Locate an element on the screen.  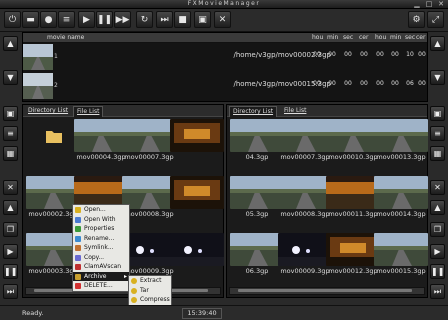
right-horizontal-scrollbar is located at coordinates (327, 291).